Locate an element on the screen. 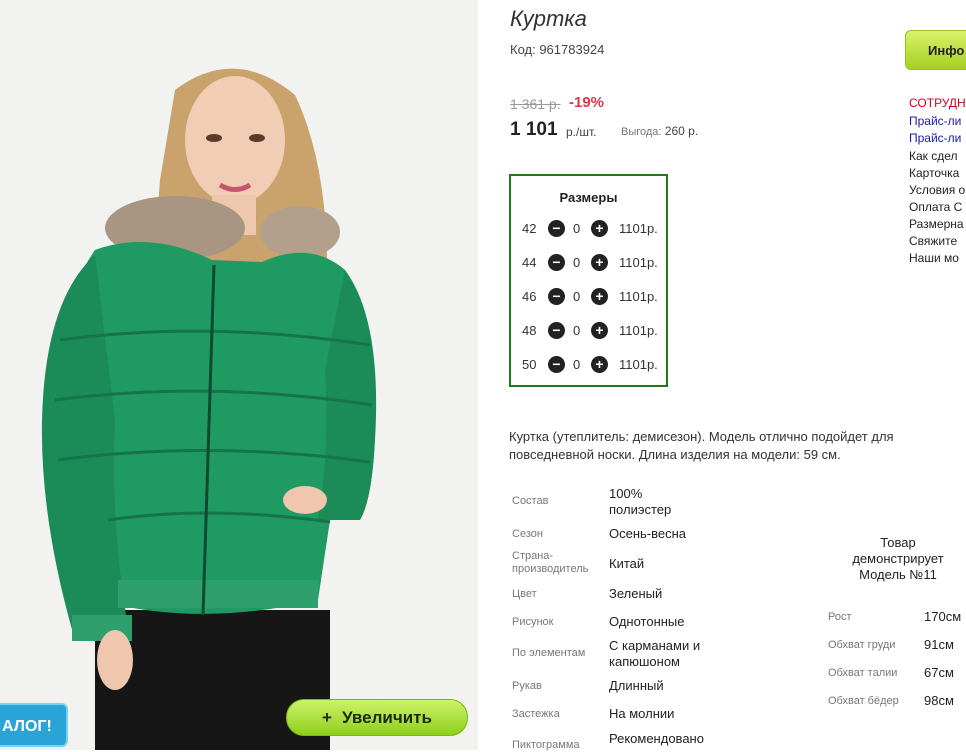 The height and width of the screenshot is (752, 966). property-label: Сезон is located at coordinates (527, 534).